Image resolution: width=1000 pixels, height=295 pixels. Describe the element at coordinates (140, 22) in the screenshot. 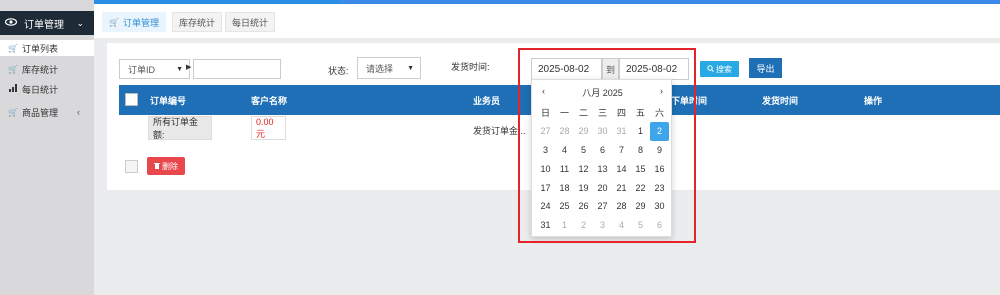

I see `tab-label: 订单管理` at that location.